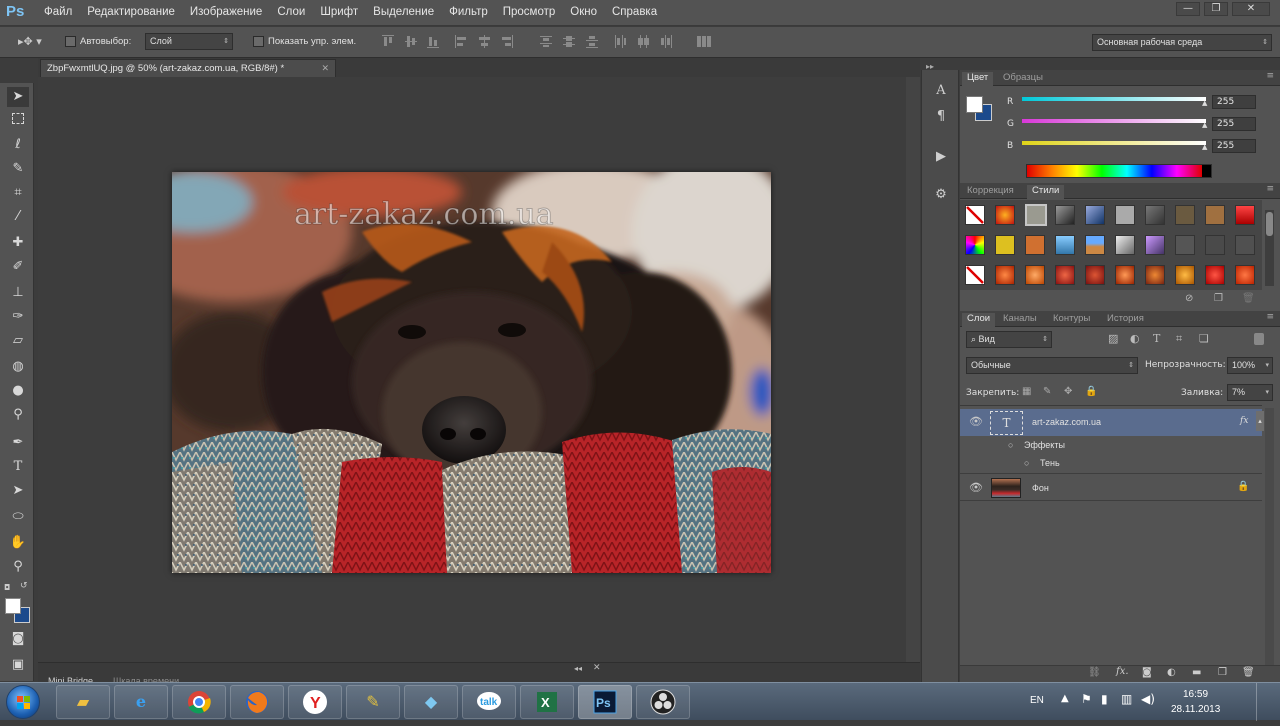 This screenshot has height=726, width=1280. I want to click on add-mask-icon: ◙, so click(1147, 672).